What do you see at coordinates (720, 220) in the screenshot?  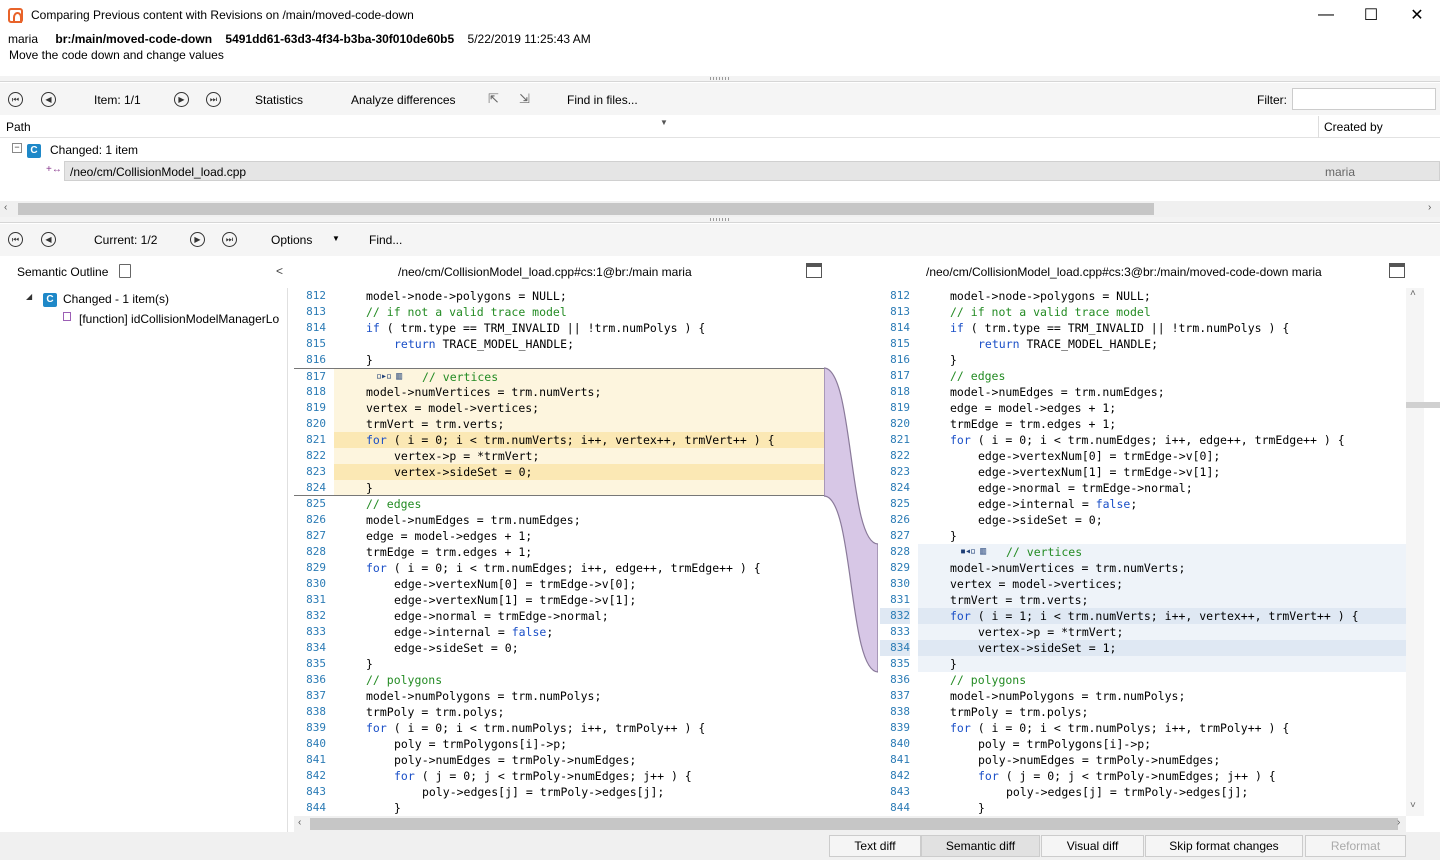 I see `splitter-middle` at bounding box center [720, 220].